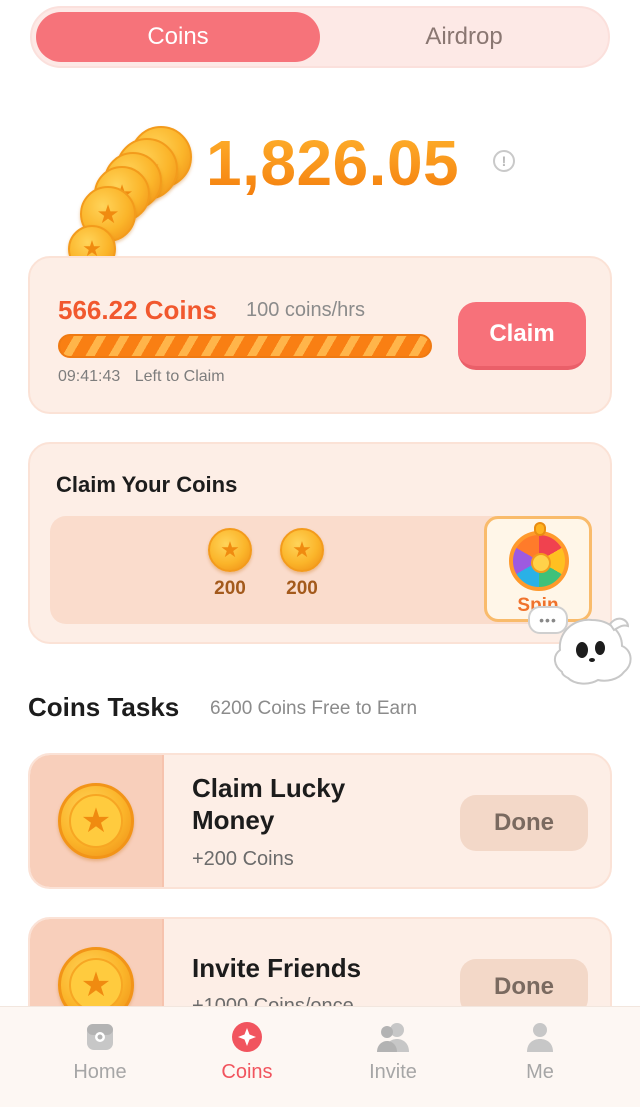 This screenshot has width=640, height=1107. What do you see at coordinates (524, 823) in the screenshot?
I see `task-done-button: Done` at bounding box center [524, 823].